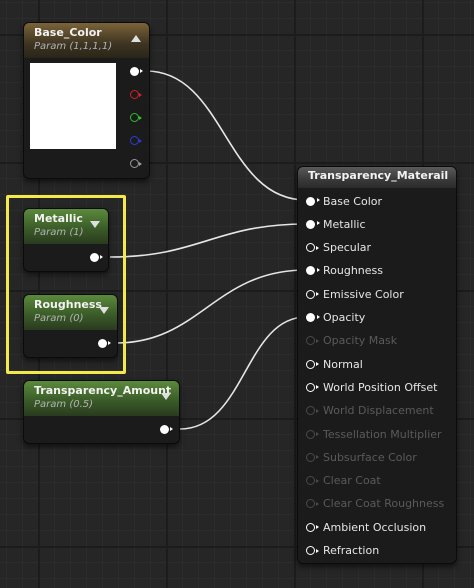 The width and height of the screenshot is (474, 588). What do you see at coordinates (344, 317) in the screenshot?
I see `material-input-label: Opacity` at bounding box center [344, 317].